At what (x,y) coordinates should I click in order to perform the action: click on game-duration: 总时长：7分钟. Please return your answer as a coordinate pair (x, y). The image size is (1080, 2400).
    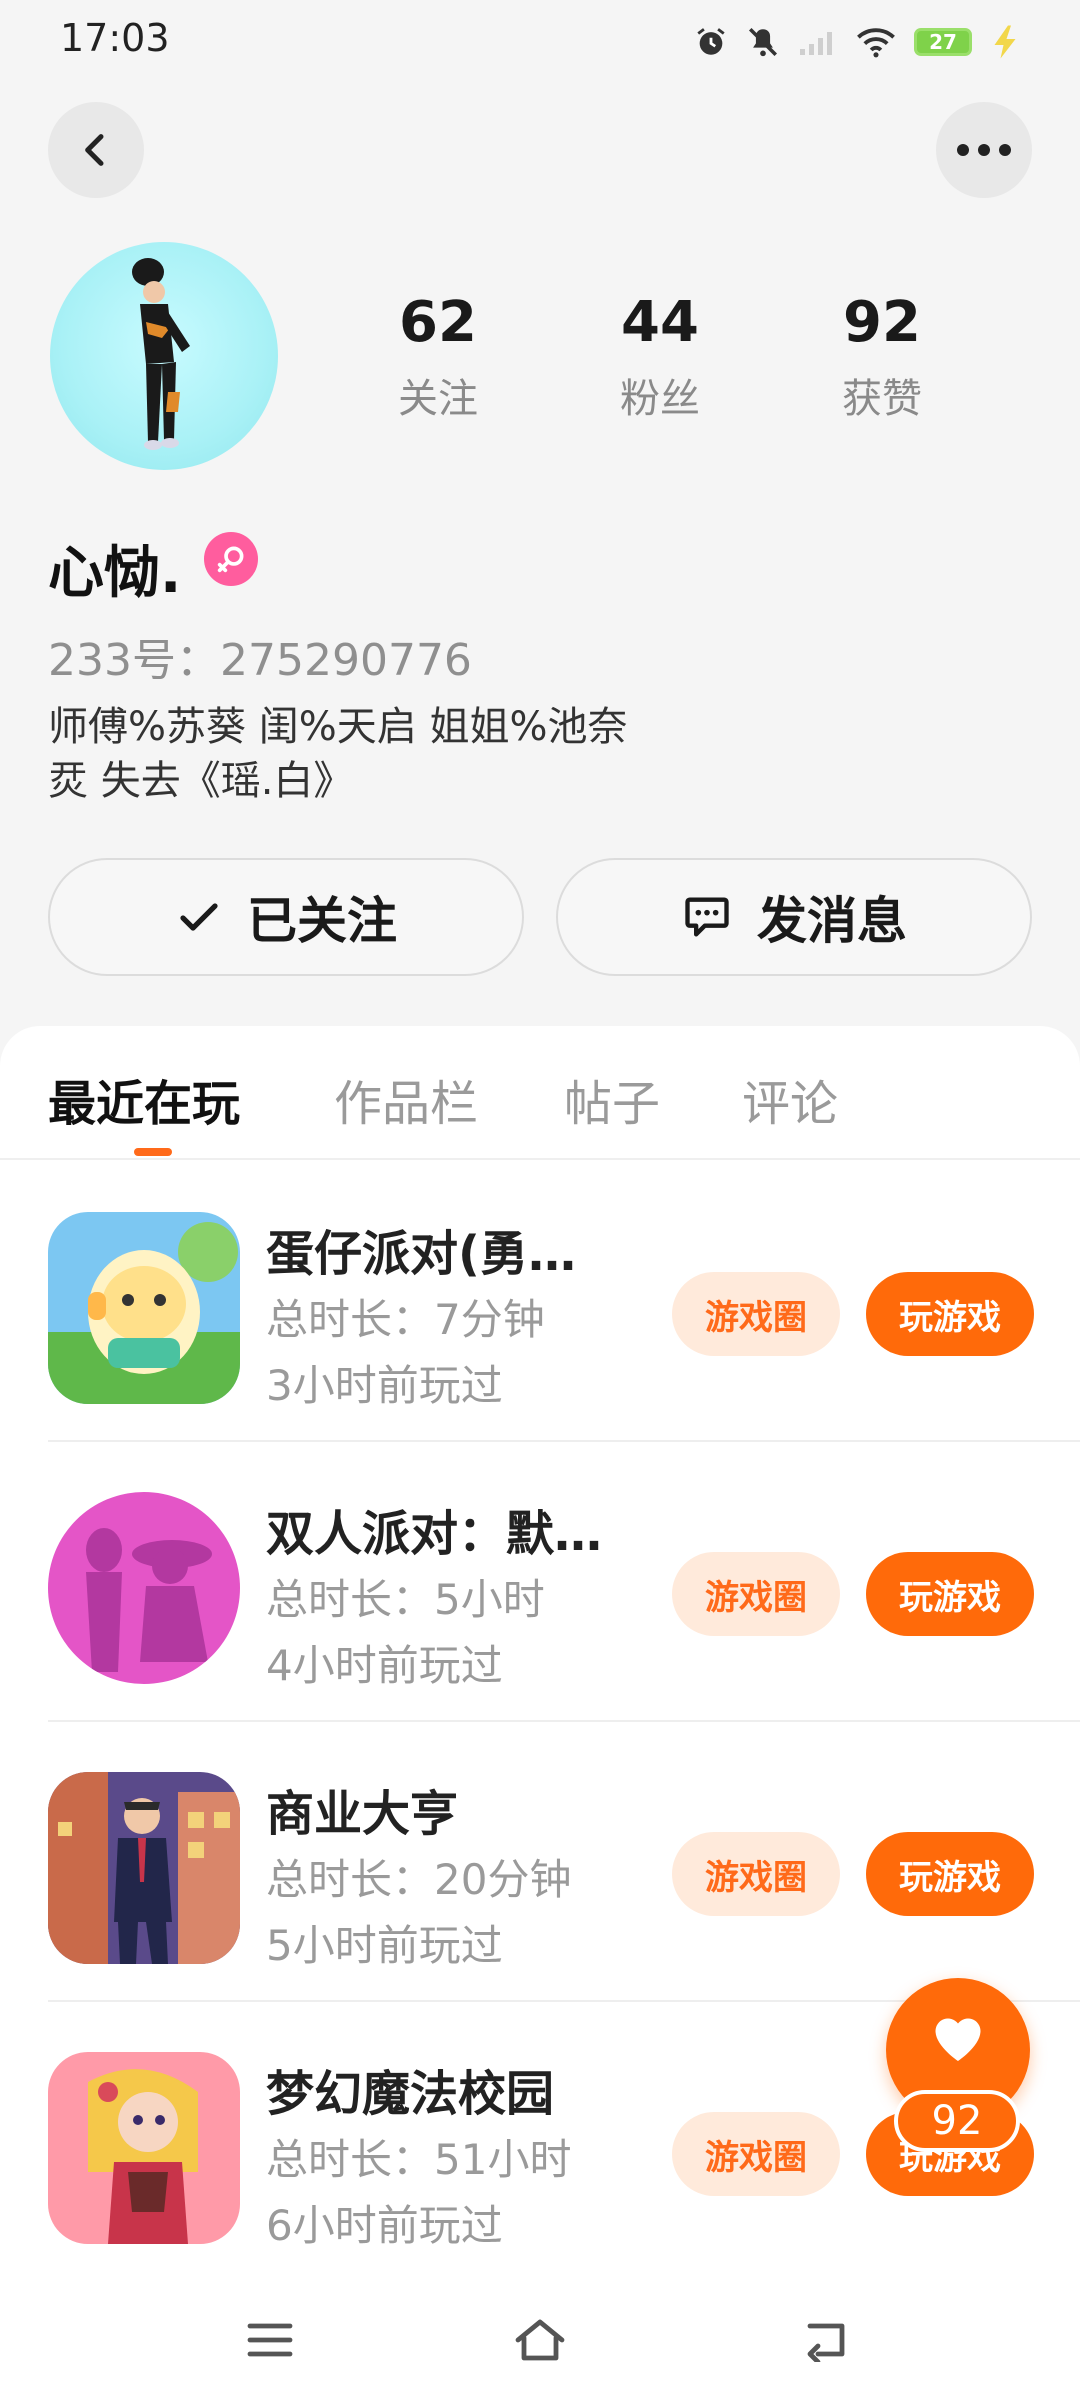
    Looking at the image, I should click on (405, 1319).